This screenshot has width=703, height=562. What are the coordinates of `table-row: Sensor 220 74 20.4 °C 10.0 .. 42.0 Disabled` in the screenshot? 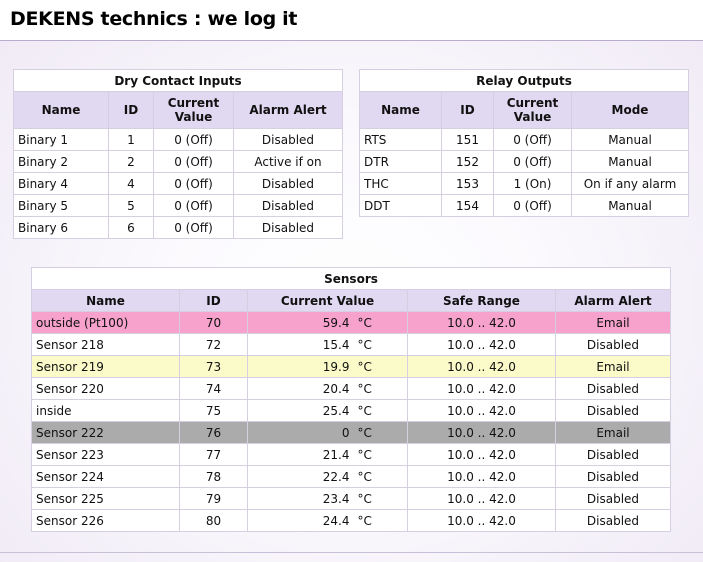 It's located at (351, 388).